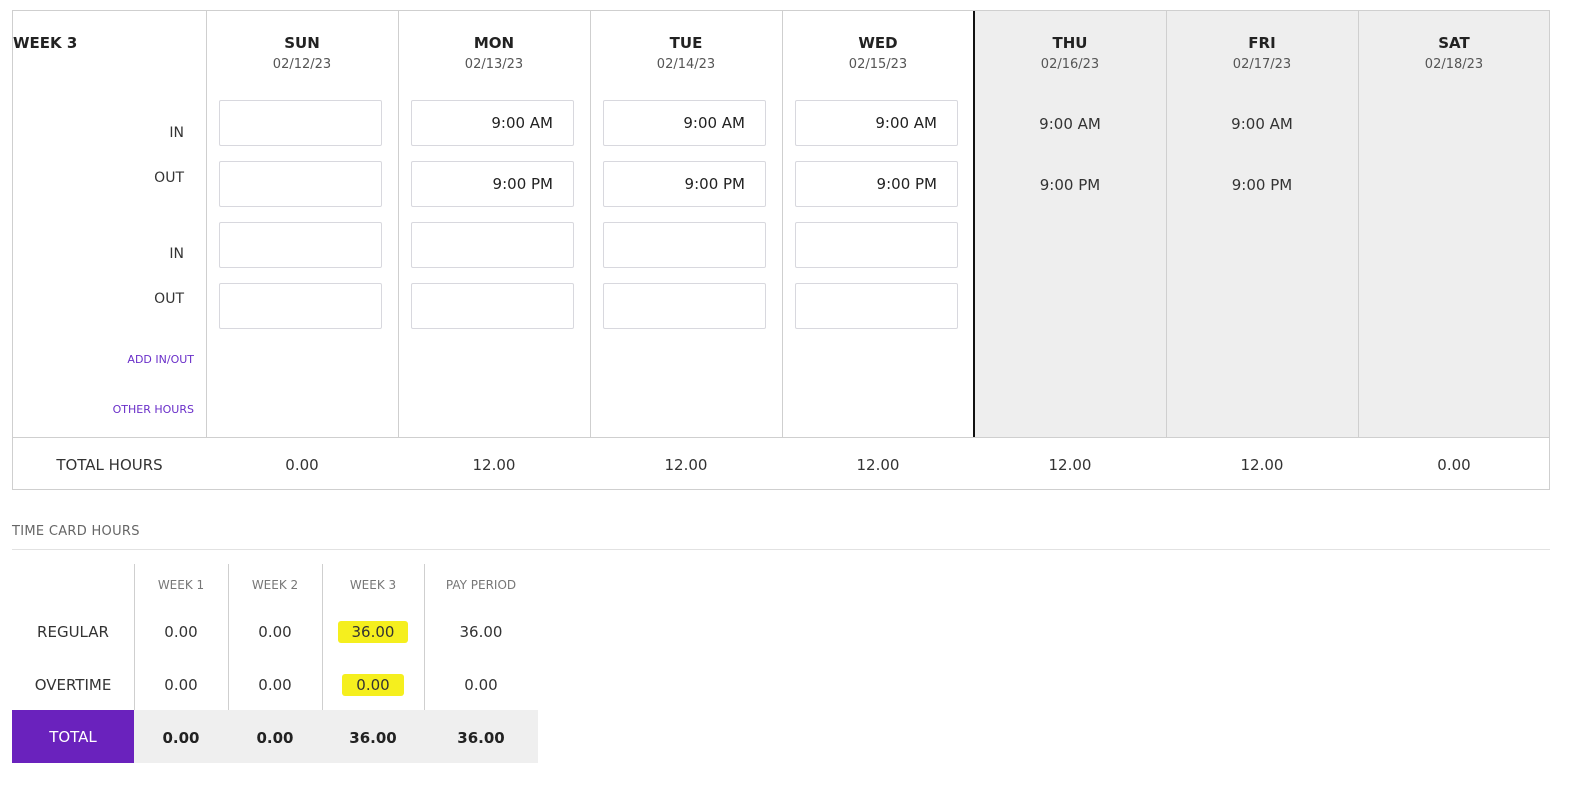 This screenshot has width=1572, height=790. I want to click on column-header-week-1: WEEK 1, so click(181, 585).